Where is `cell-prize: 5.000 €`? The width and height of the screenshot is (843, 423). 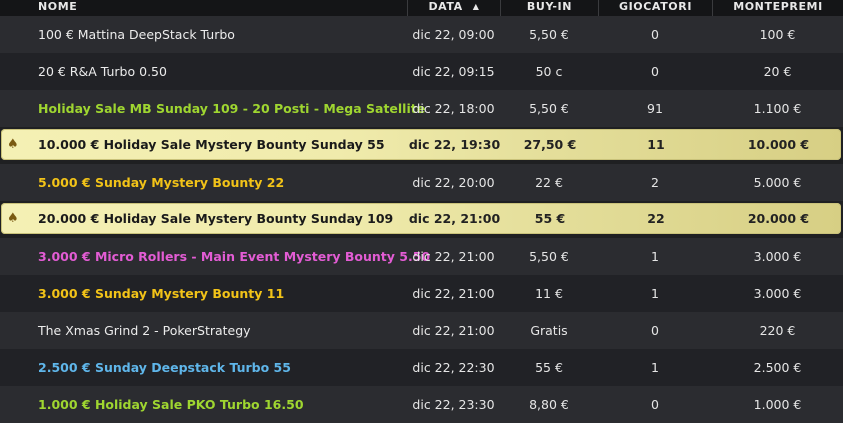 cell-prize: 5.000 € is located at coordinates (777, 182).